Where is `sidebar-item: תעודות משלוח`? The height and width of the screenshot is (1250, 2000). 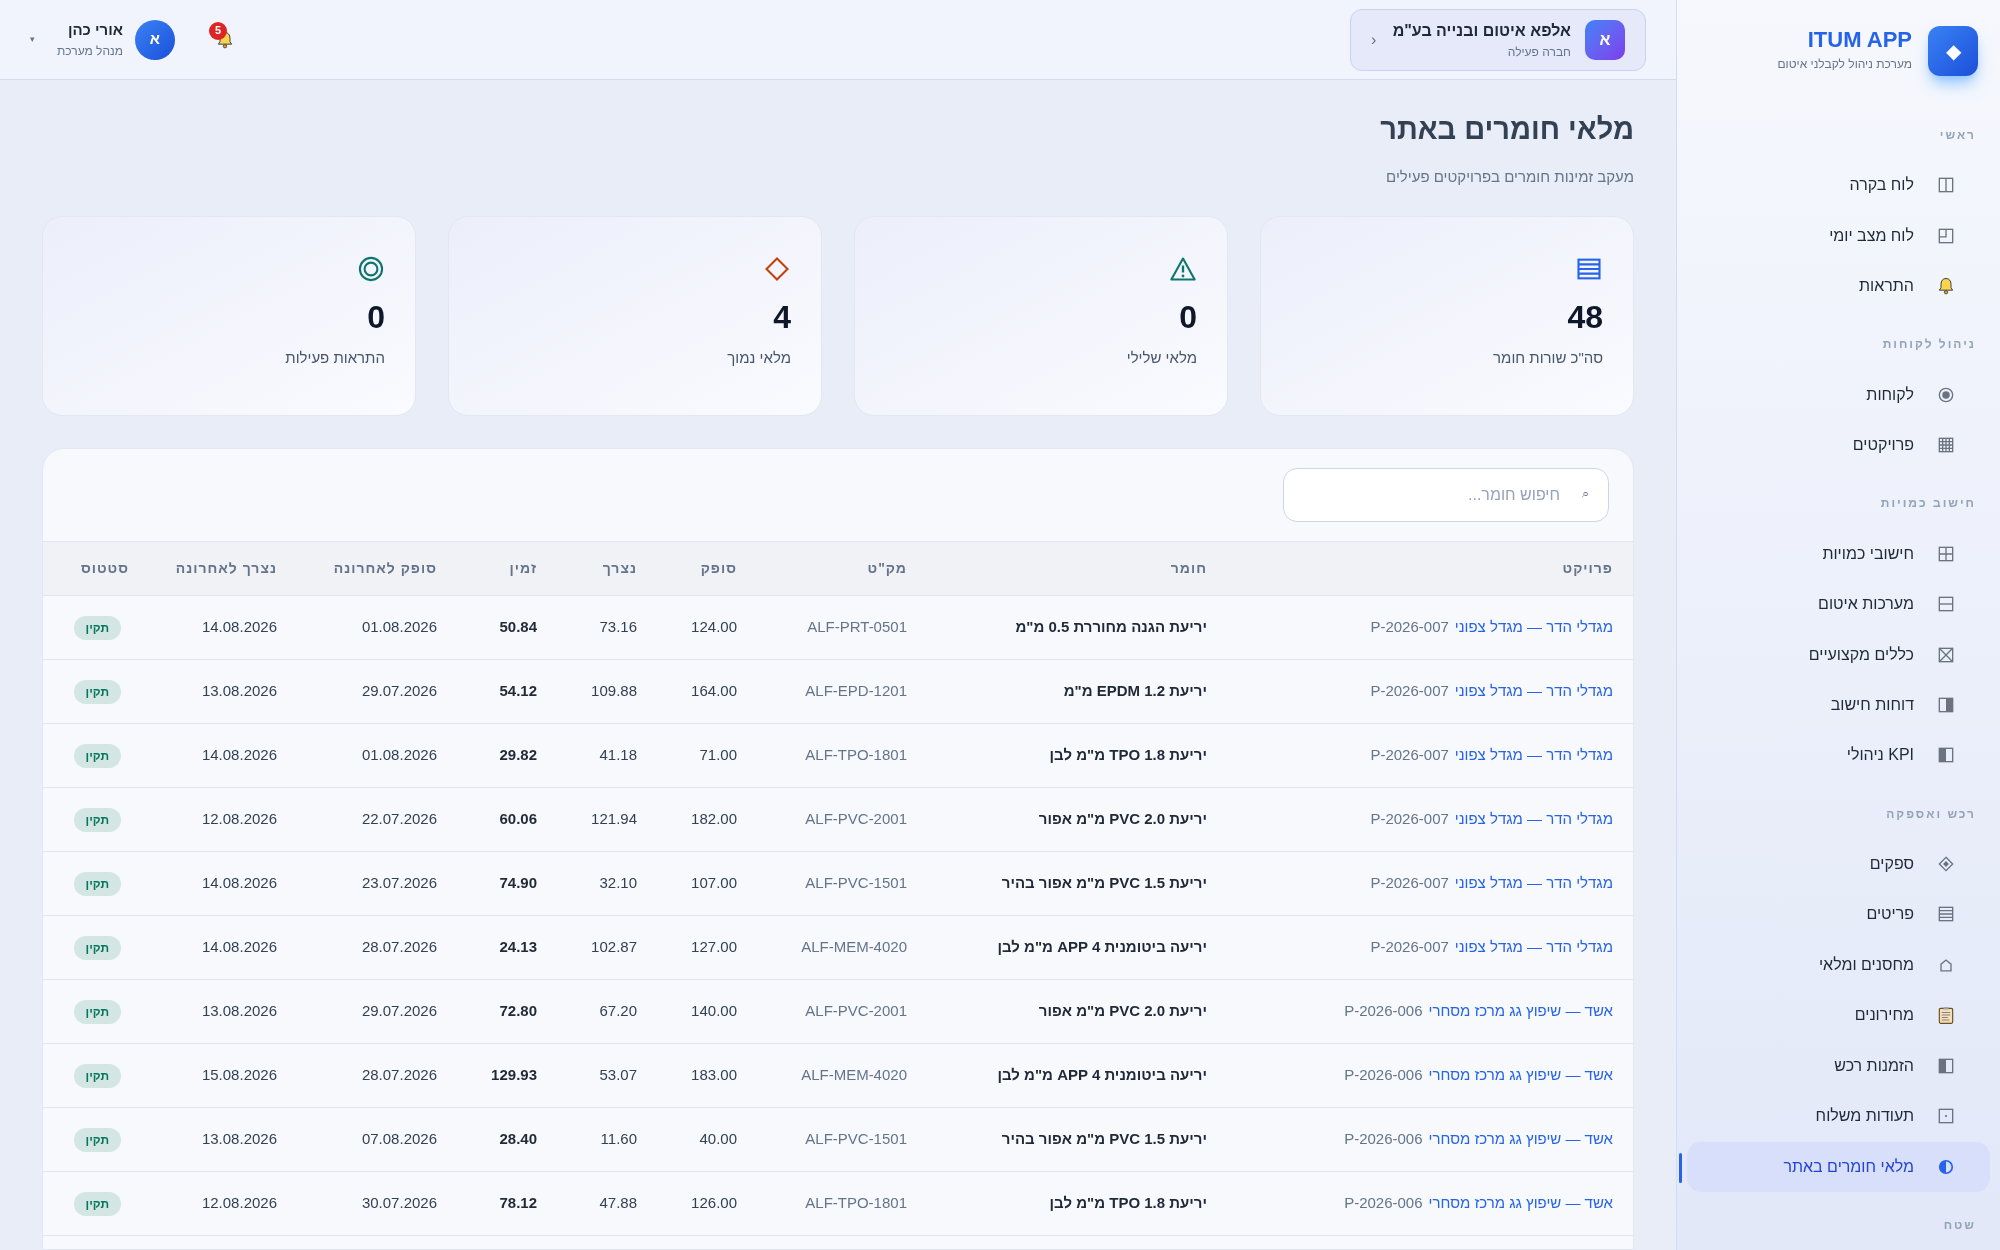
sidebar-item: תעודות משלוח is located at coordinates (1838, 1116).